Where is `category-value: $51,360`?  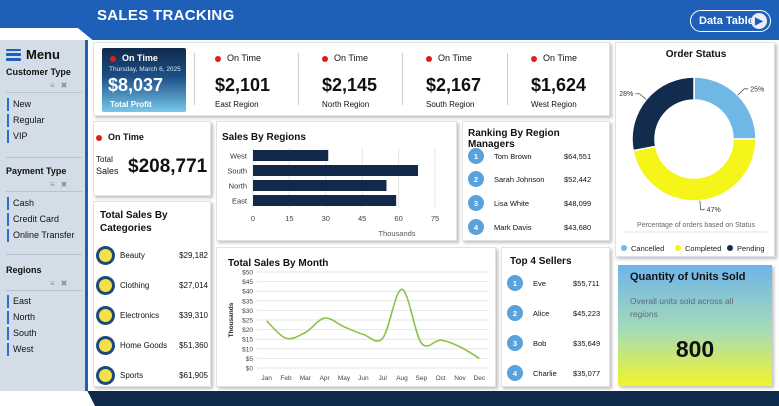 category-value: $51,360 is located at coordinates (193, 345).